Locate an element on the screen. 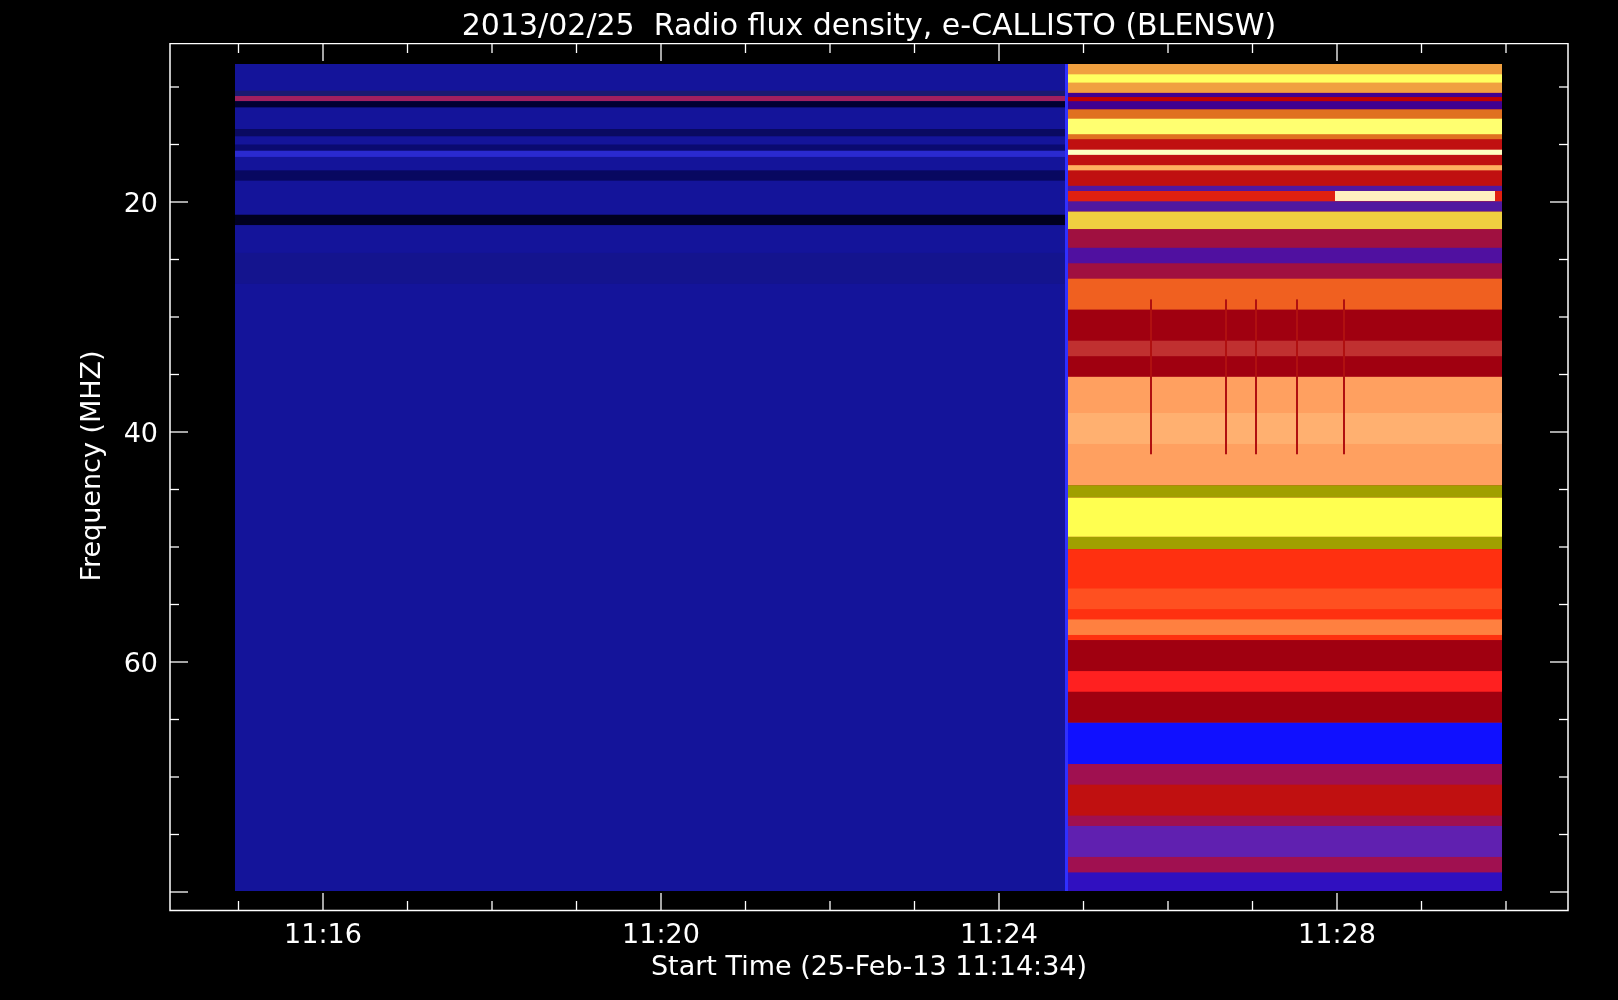 The image size is (1618, 1000). x-tick-label: 11:20 is located at coordinates (661, 933).